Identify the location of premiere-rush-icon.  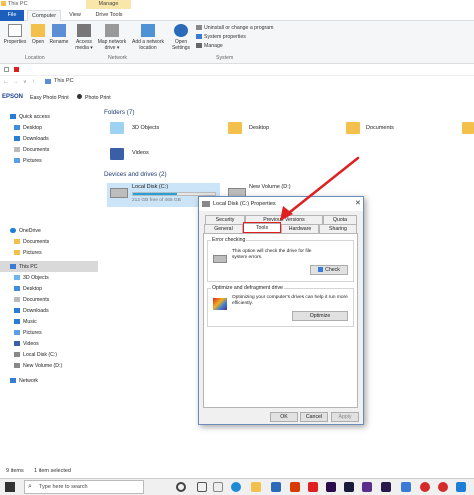
(386, 487).